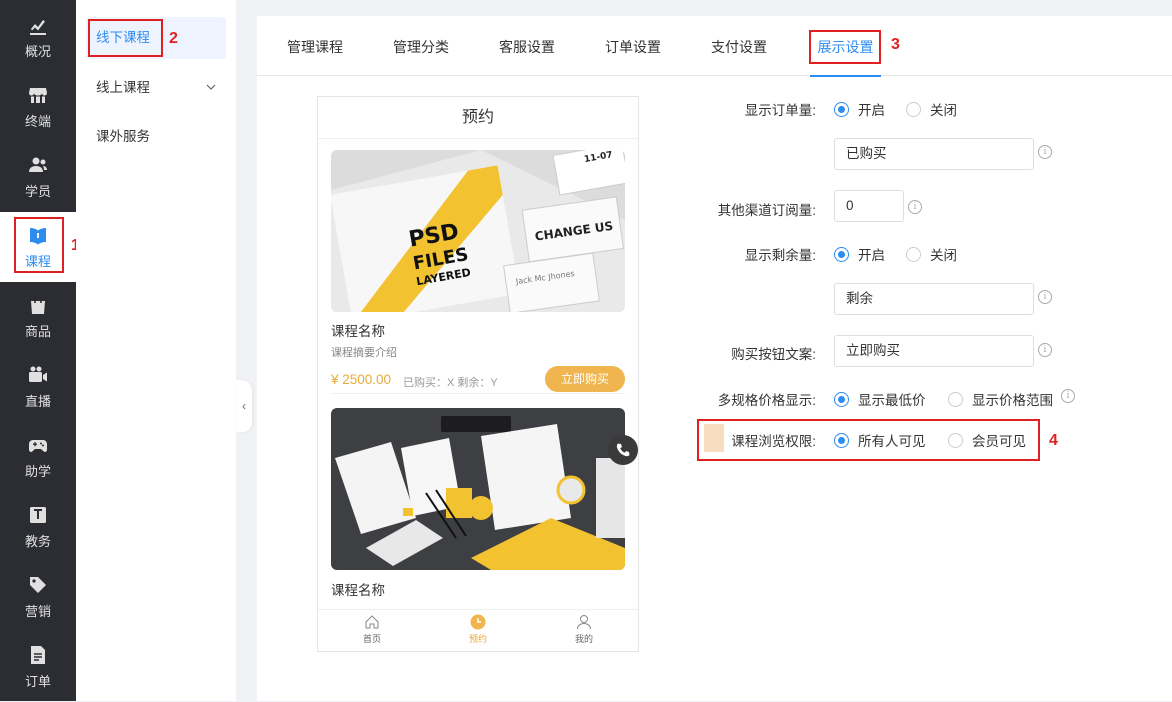 The width and height of the screenshot is (1172, 702). Describe the element at coordinates (999, 441) in the screenshot. I see `radio-label: 会员可见` at that location.